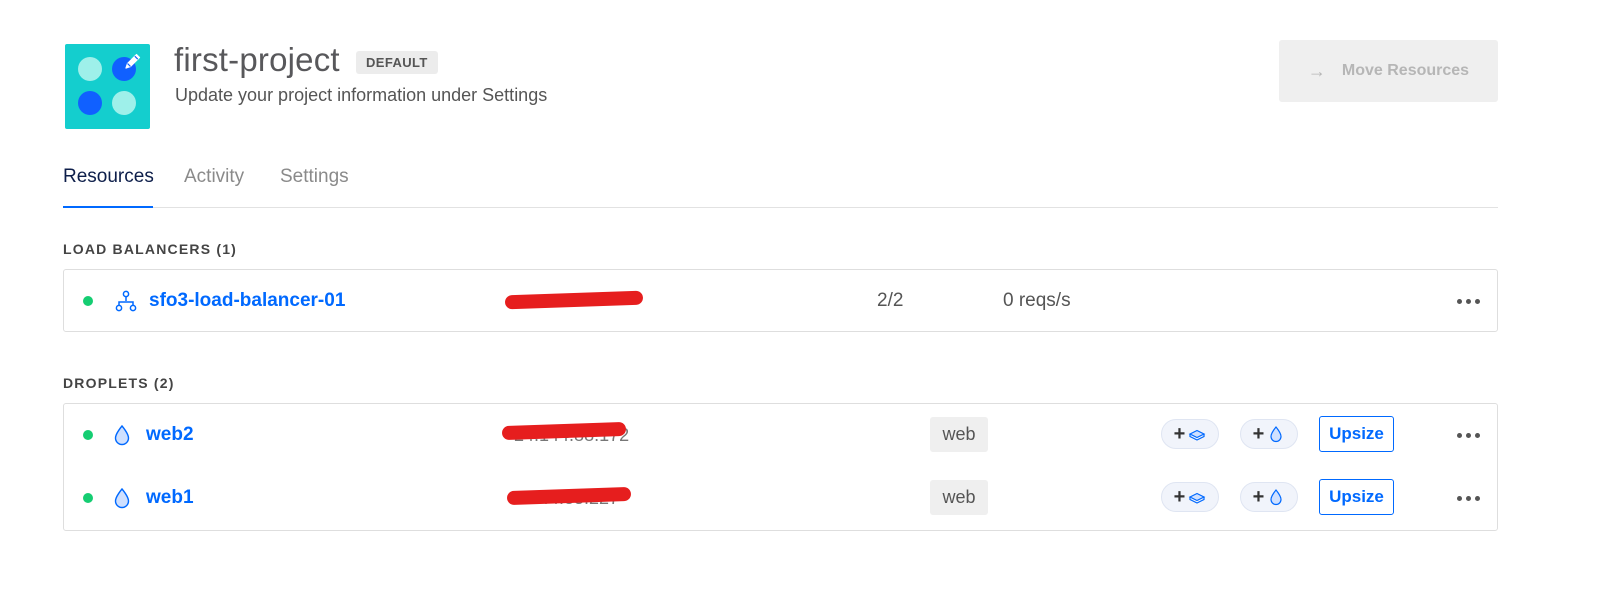 The height and width of the screenshot is (611, 1617). What do you see at coordinates (150, 249) in the screenshot?
I see `load-balancers-heading: LOAD BALANCERS (1)` at bounding box center [150, 249].